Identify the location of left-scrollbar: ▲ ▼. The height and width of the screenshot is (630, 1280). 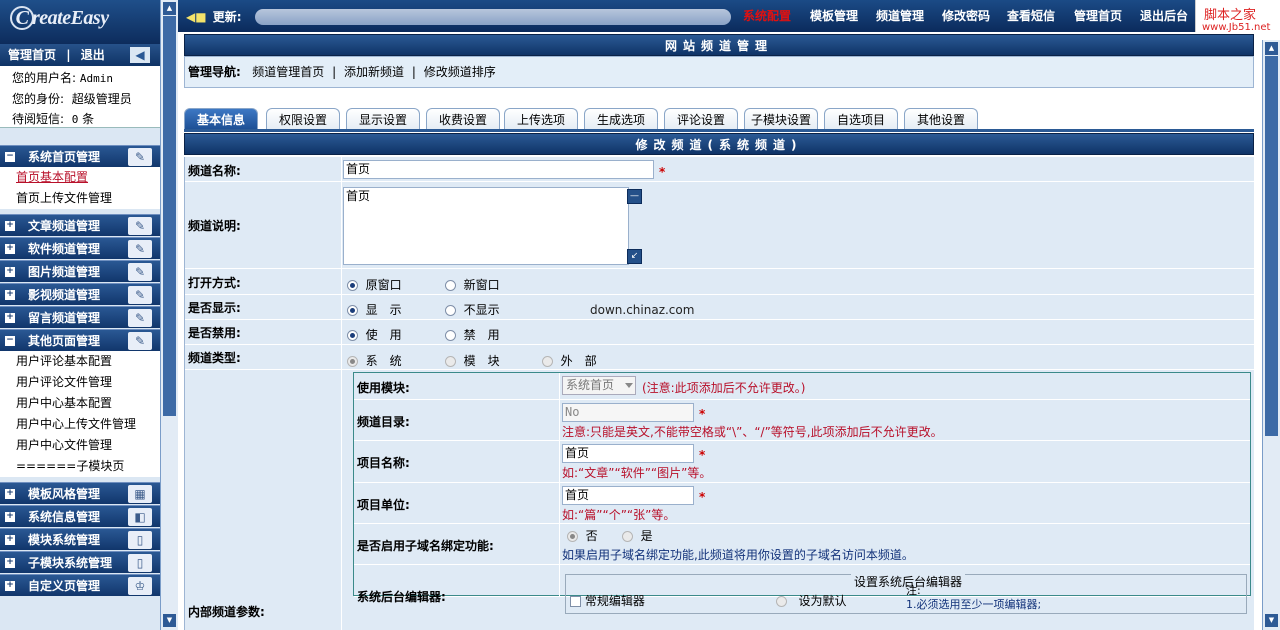
(169, 315).